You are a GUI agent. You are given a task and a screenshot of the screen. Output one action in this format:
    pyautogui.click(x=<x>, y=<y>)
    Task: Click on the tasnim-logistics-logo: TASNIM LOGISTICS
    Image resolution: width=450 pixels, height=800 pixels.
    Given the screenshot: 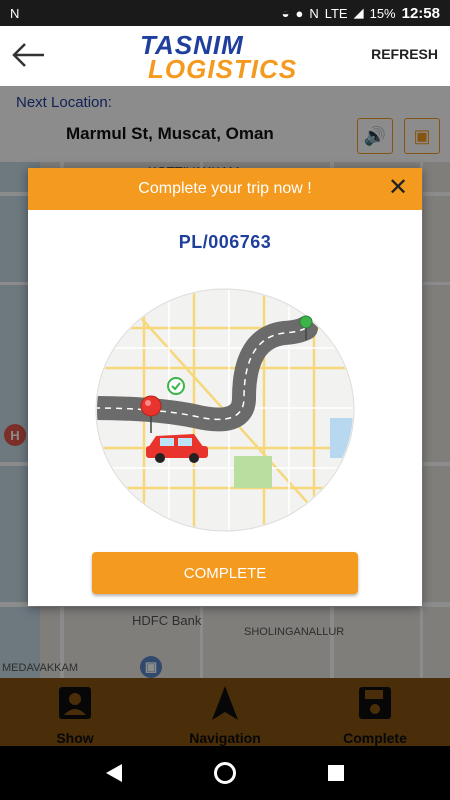 What is the action you would take?
    pyautogui.click(x=225, y=56)
    